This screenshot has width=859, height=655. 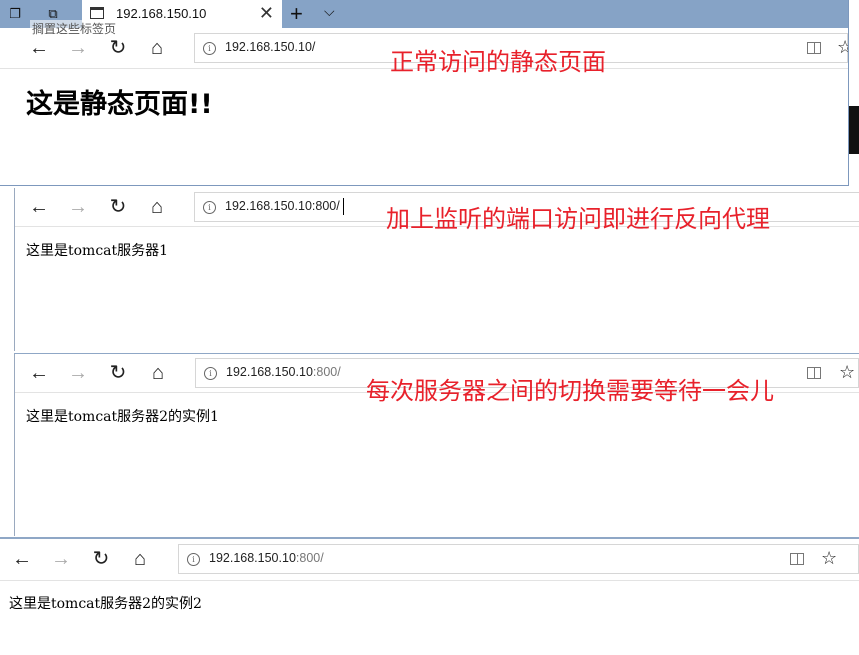 What do you see at coordinates (424, 14) in the screenshot?
I see `tab-bar: ❐ ⧉ 192.168.150.10 ✕ + ⌵` at bounding box center [424, 14].